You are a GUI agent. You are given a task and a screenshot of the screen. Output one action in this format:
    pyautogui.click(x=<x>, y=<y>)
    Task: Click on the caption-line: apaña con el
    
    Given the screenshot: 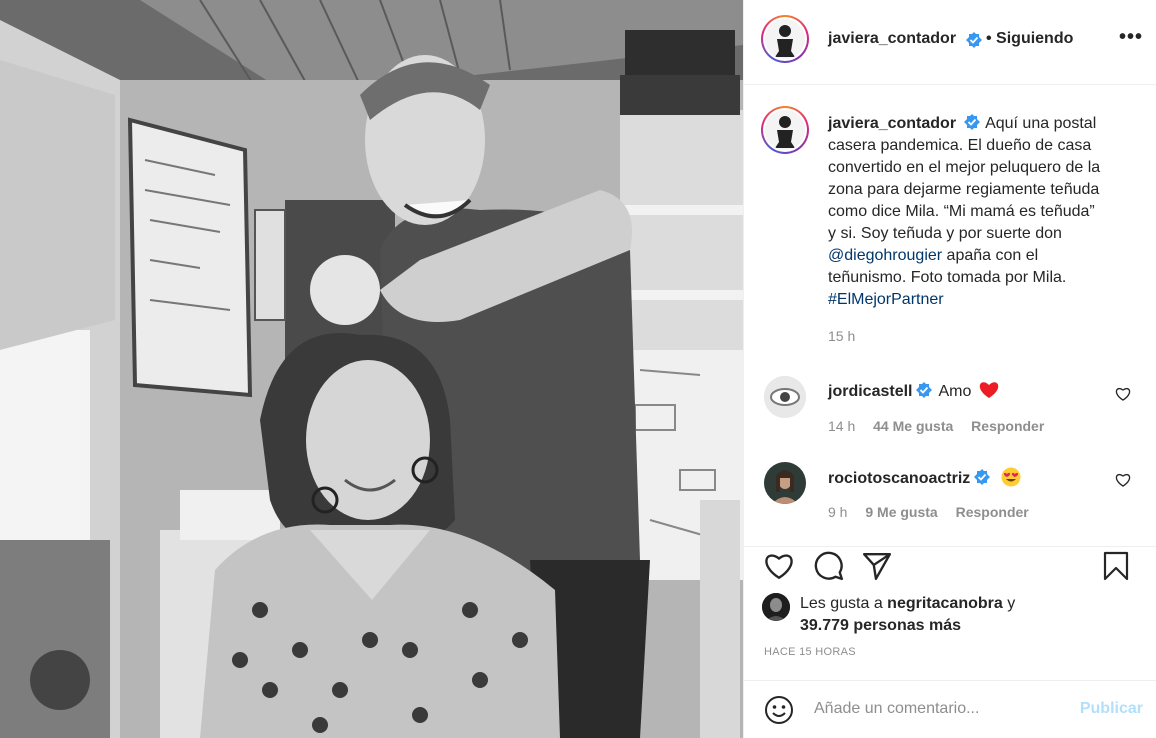 What is the action you would take?
    pyautogui.click(x=990, y=255)
    